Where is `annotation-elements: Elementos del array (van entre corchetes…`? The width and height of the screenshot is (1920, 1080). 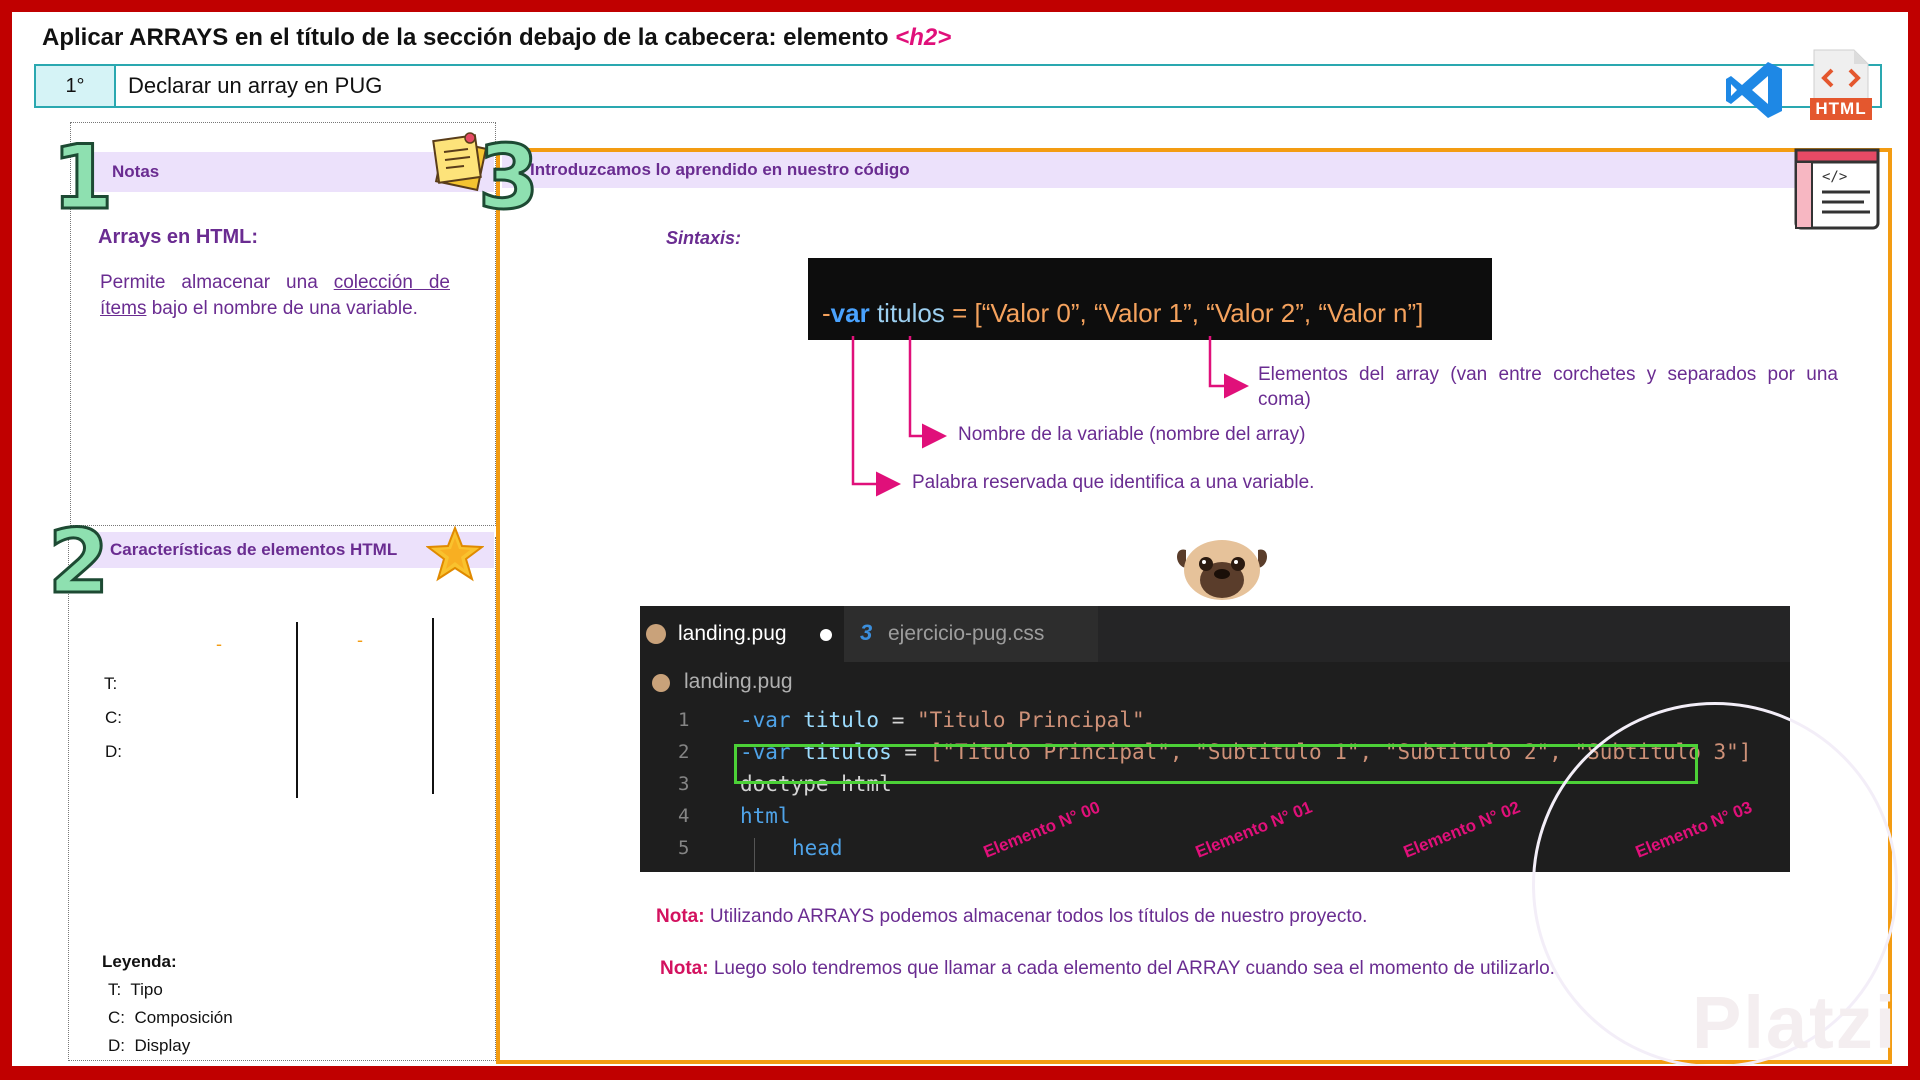 annotation-elements: Elementos del array (van entre corchetes… is located at coordinates (1548, 387).